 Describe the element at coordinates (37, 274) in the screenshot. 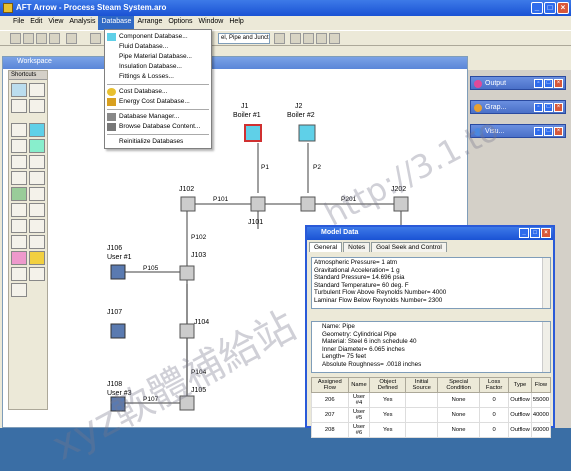

I see `jet-pump-icon` at that location.